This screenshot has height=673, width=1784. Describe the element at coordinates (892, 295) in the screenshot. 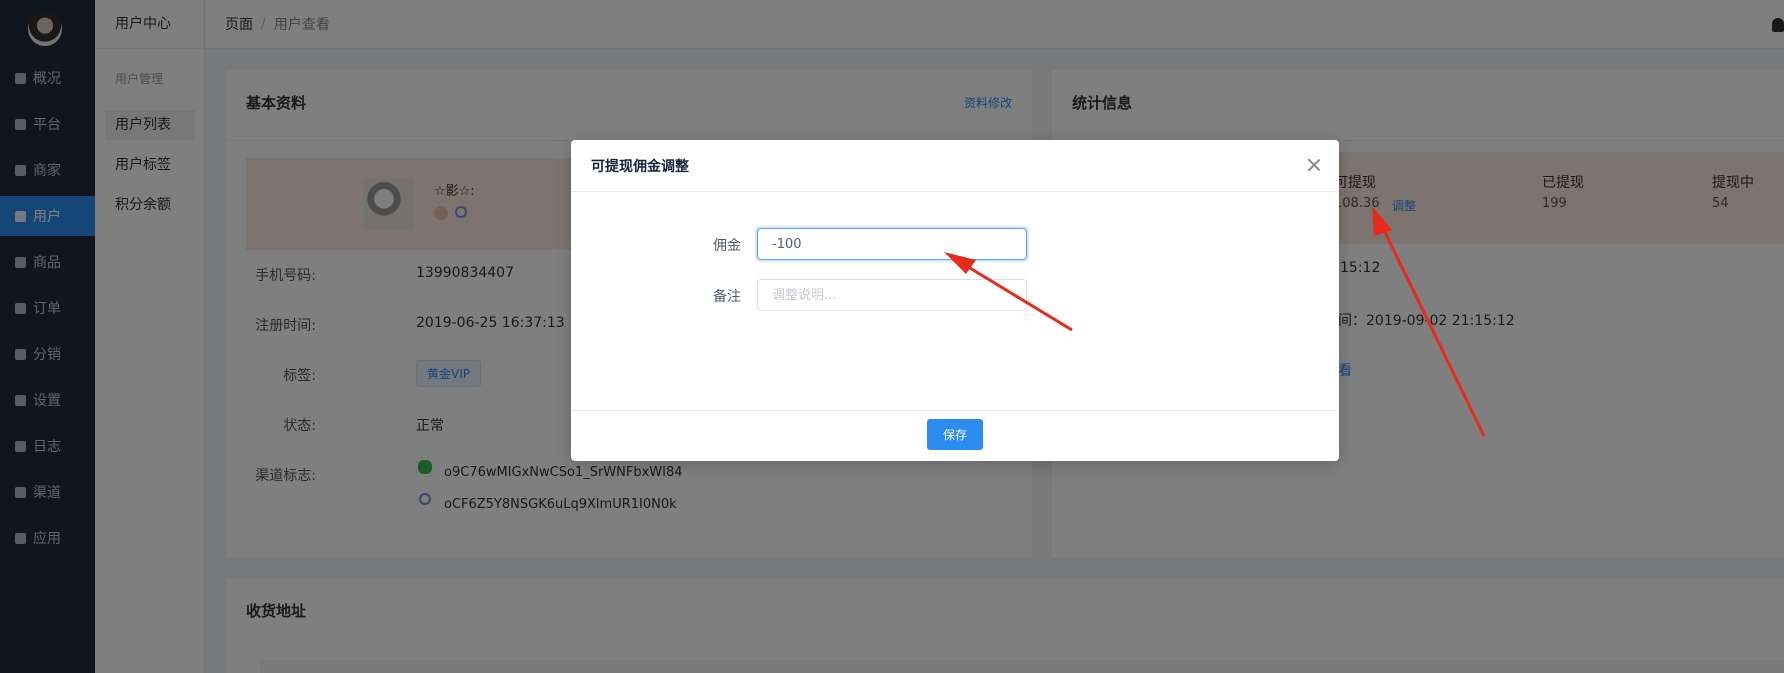

I see `remark-input` at that location.